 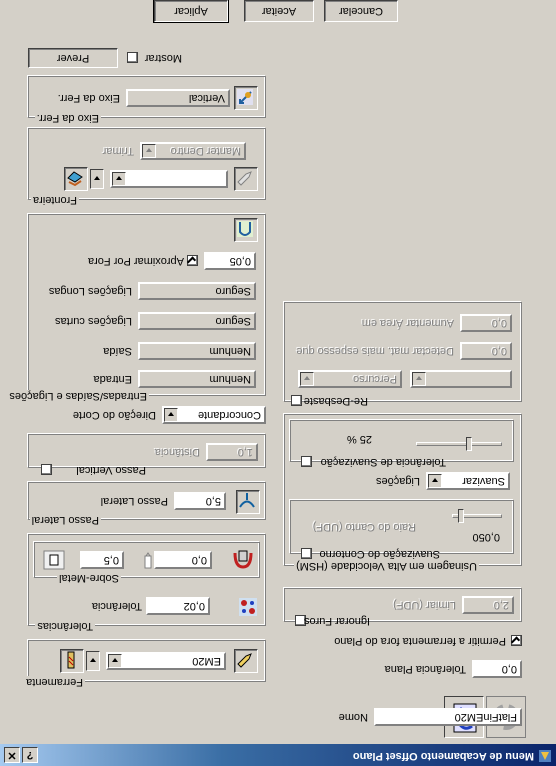 What do you see at coordinates (232, 452) in the screenshot?
I see `distance-input: 1,0` at bounding box center [232, 452].